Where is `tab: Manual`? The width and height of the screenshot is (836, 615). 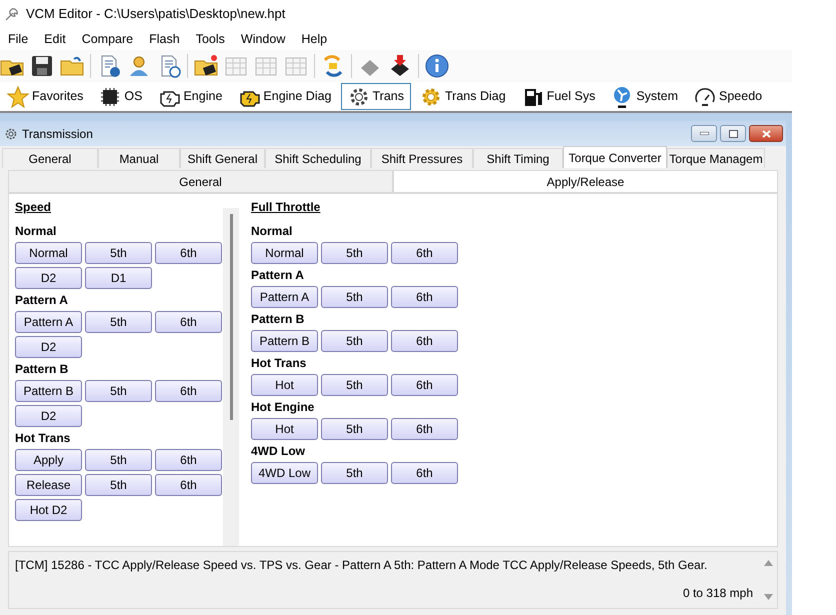
tab: Manual is located at coordinates (139, 158).